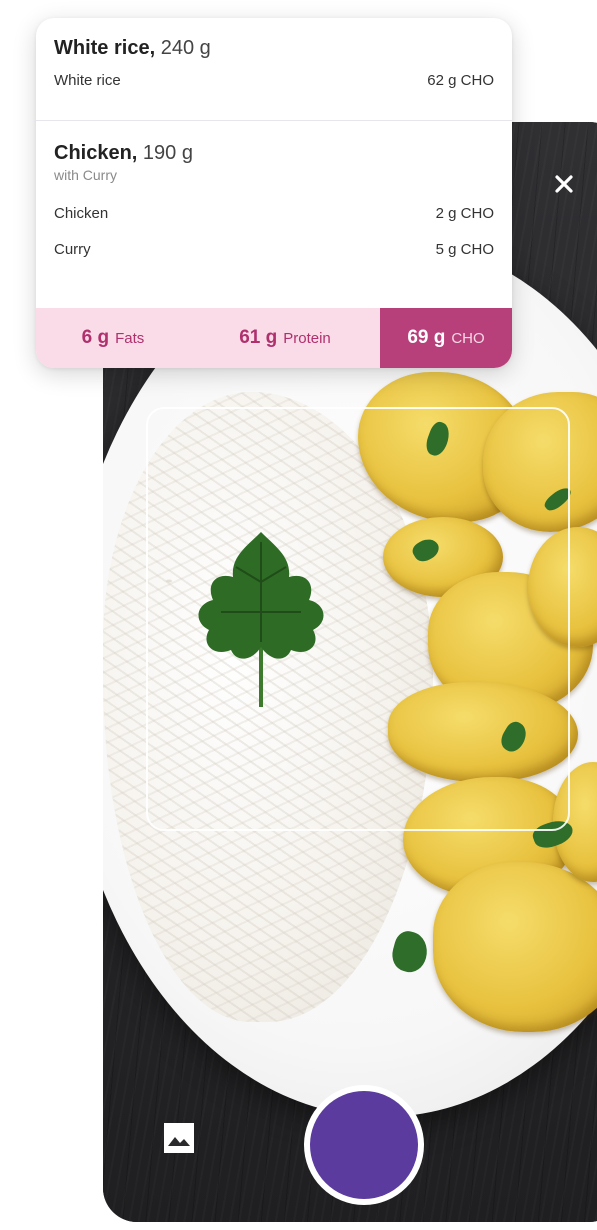  I want to click on food-item-title: Chicken, 190 g, so click(274, 153).